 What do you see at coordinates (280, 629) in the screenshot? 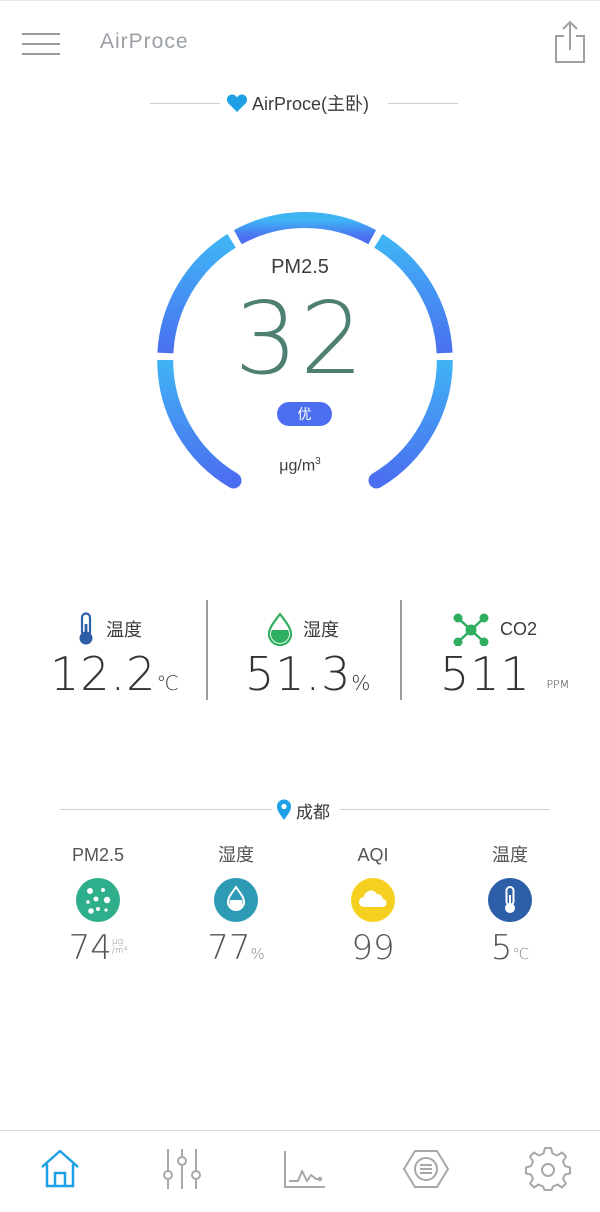
I see `water-drop-icon` at bounding box center [280, 629].